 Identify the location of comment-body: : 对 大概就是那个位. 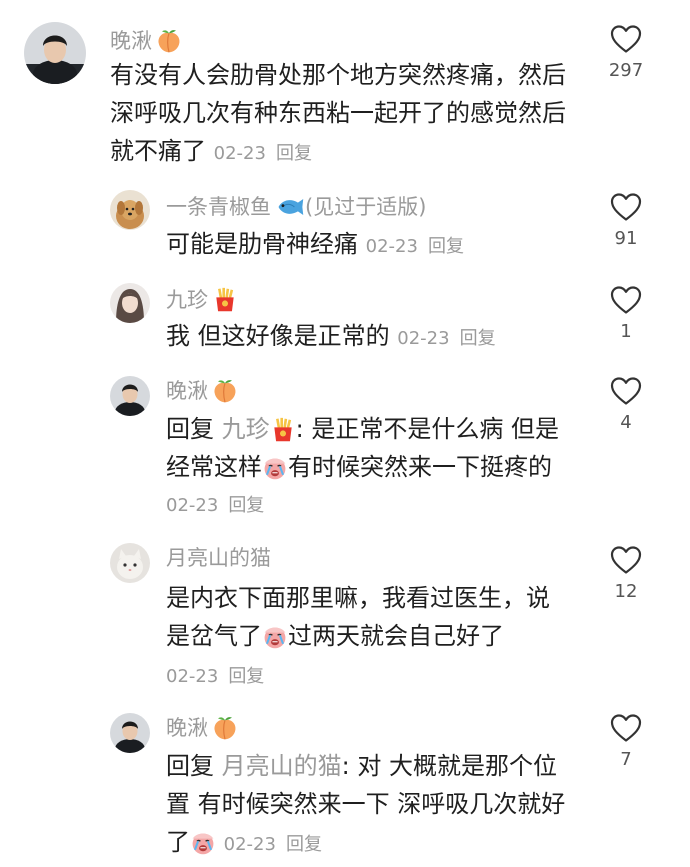
(449, 766).